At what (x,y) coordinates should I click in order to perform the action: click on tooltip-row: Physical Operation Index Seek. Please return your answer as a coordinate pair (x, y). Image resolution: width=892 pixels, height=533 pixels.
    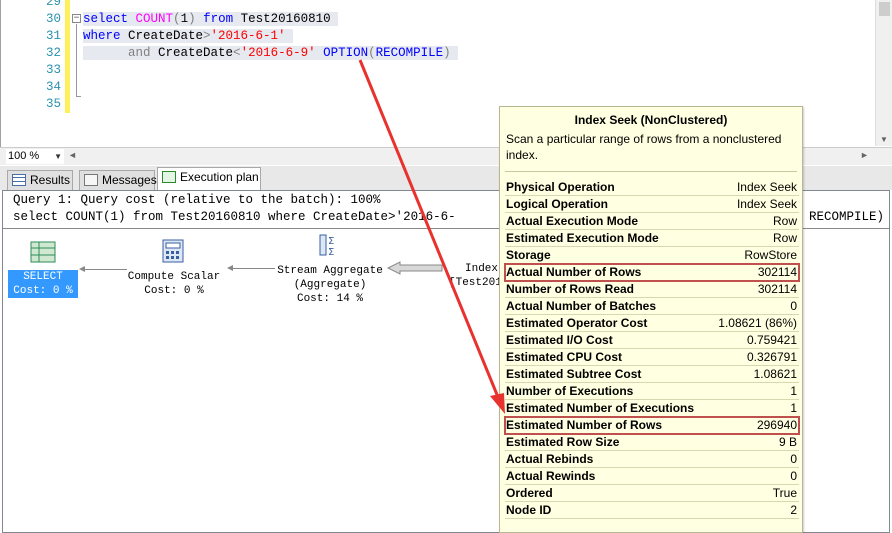
    Looking at the image, I should click on (652, 187).